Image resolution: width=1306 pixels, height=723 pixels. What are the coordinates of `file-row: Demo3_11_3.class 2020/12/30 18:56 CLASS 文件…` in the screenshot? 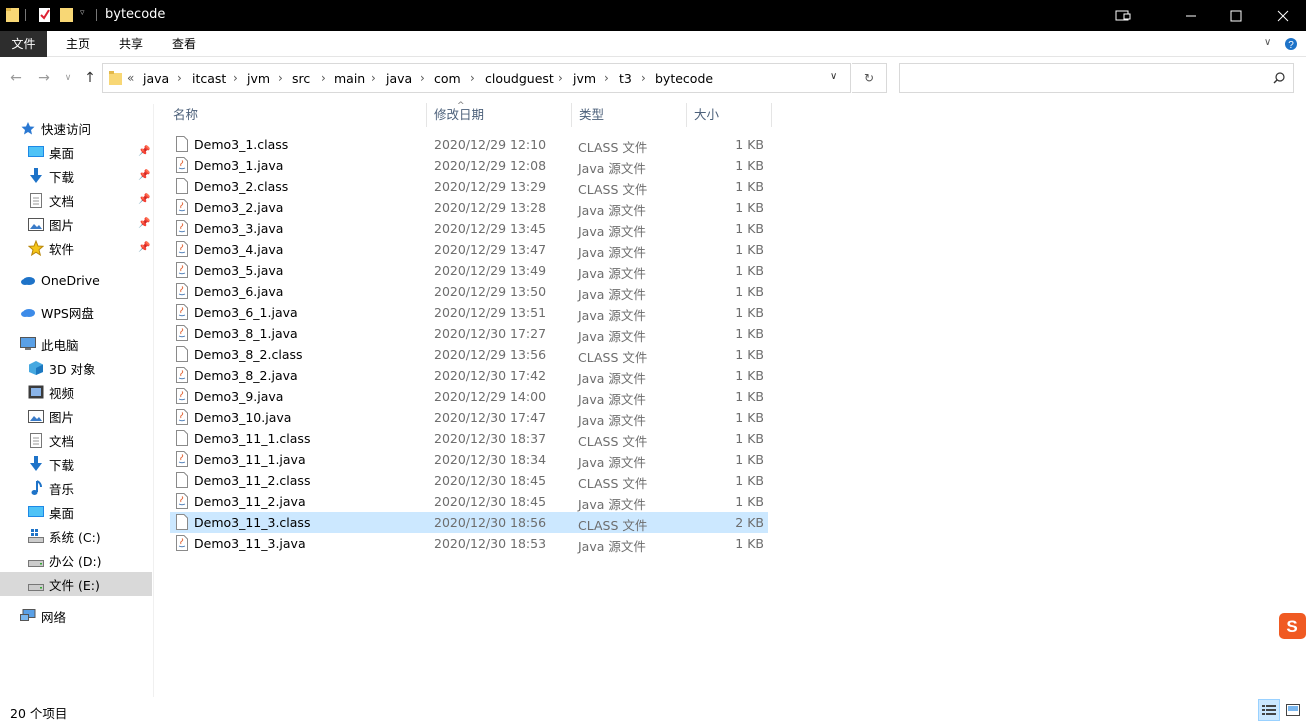 It's located at (469, 522).